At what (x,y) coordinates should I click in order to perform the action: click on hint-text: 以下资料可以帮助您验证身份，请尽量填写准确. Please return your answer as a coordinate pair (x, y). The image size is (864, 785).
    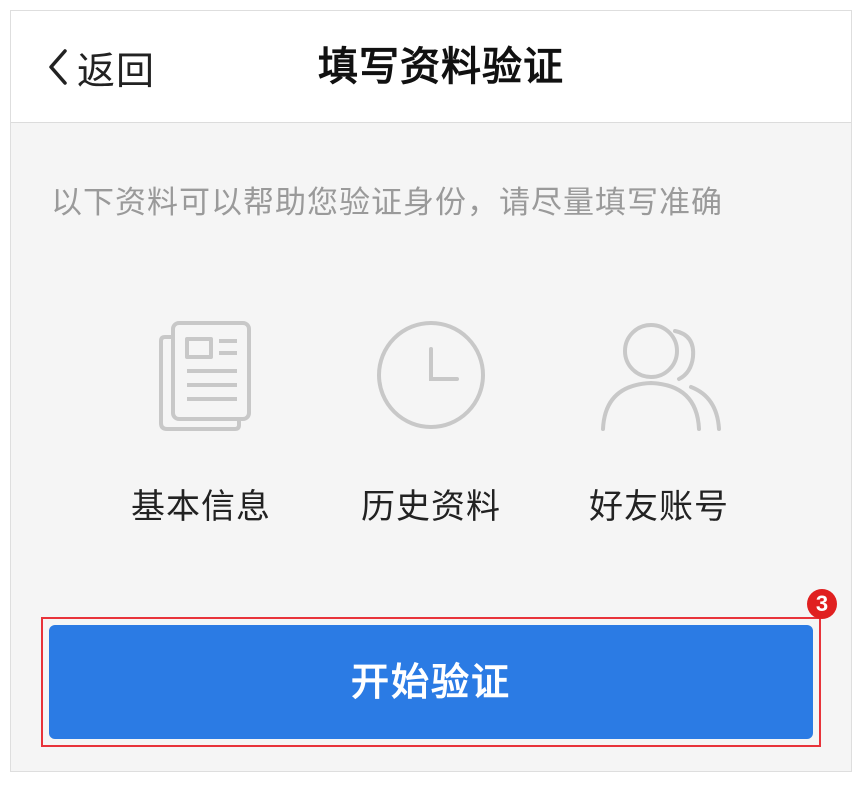
    Looking at the image, I should click on (387, 203).